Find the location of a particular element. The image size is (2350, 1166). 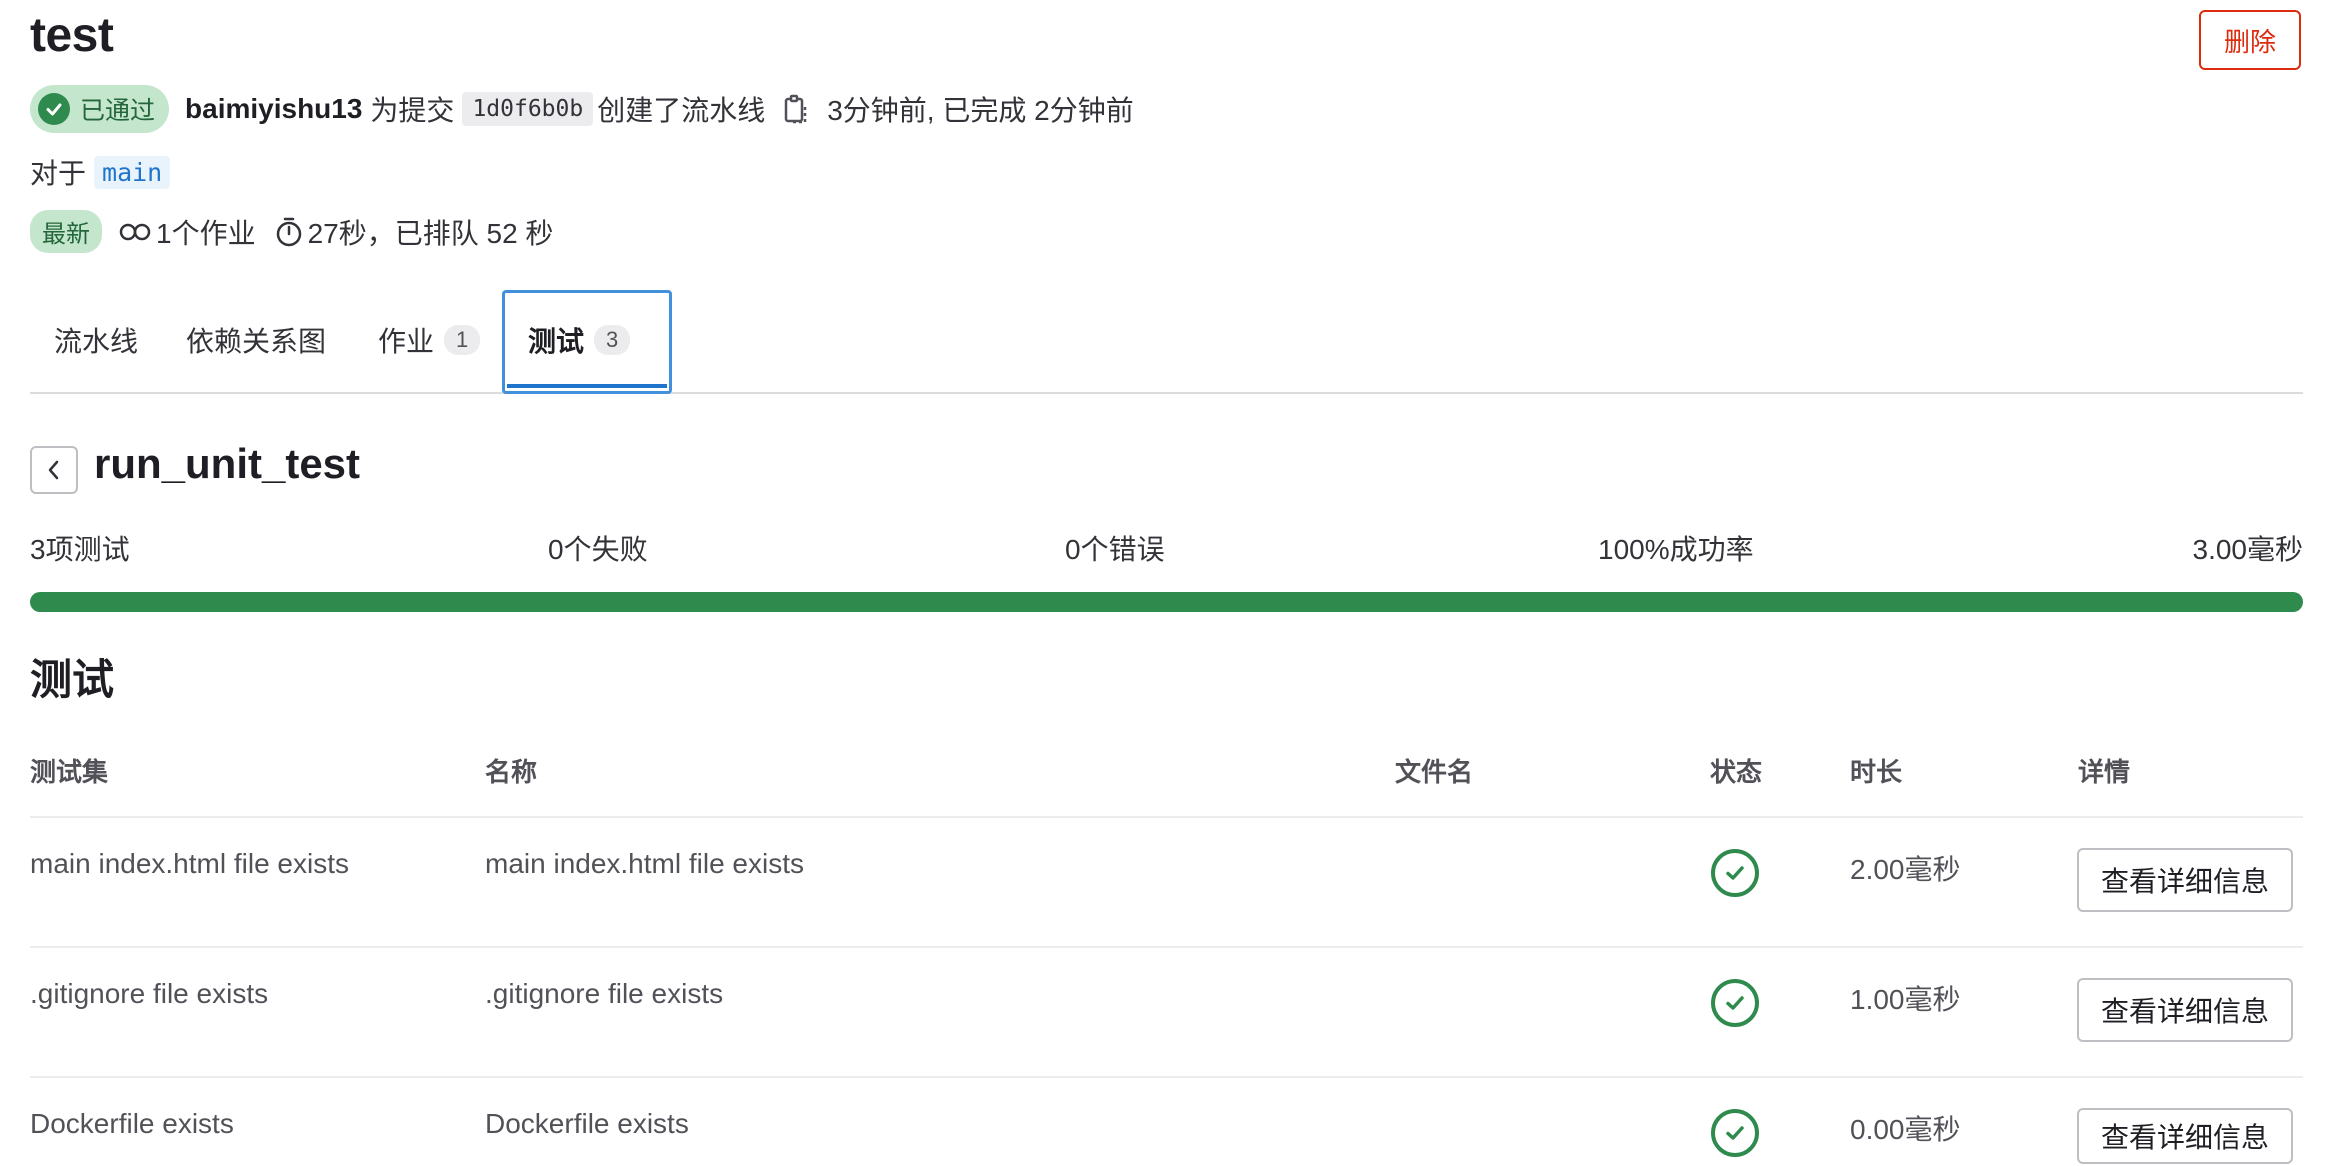

stat-success-rate: 100%成功率 is located at coordinates (1676, 549).